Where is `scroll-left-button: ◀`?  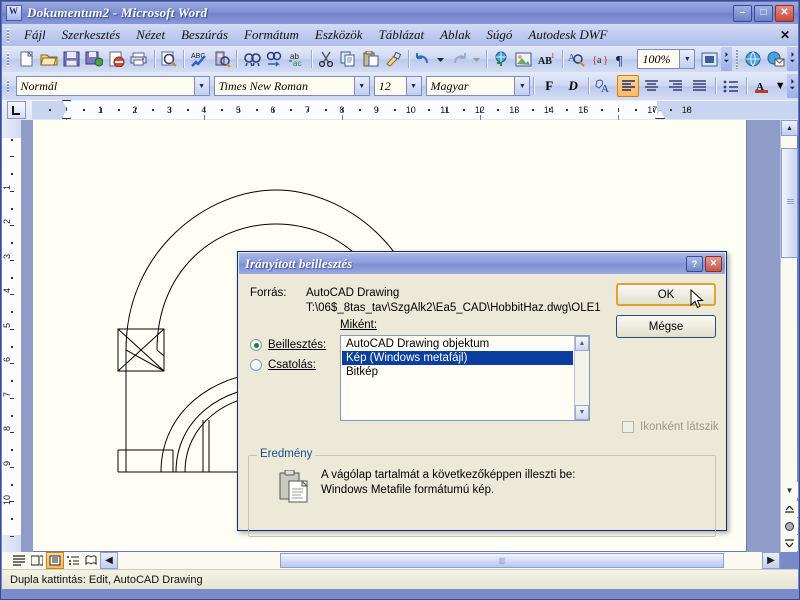
scroll-left-button: ◀ is located at coordinates (109, 560).